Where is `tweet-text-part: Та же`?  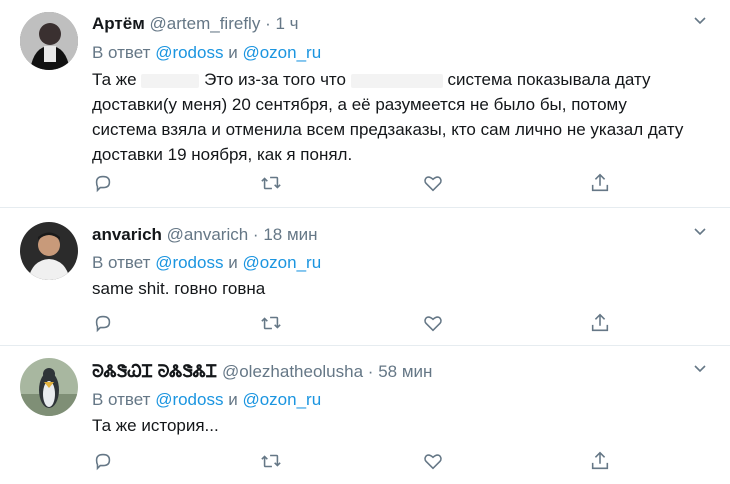 tweet-text-part: Та же is located at coordinates (117, 79).